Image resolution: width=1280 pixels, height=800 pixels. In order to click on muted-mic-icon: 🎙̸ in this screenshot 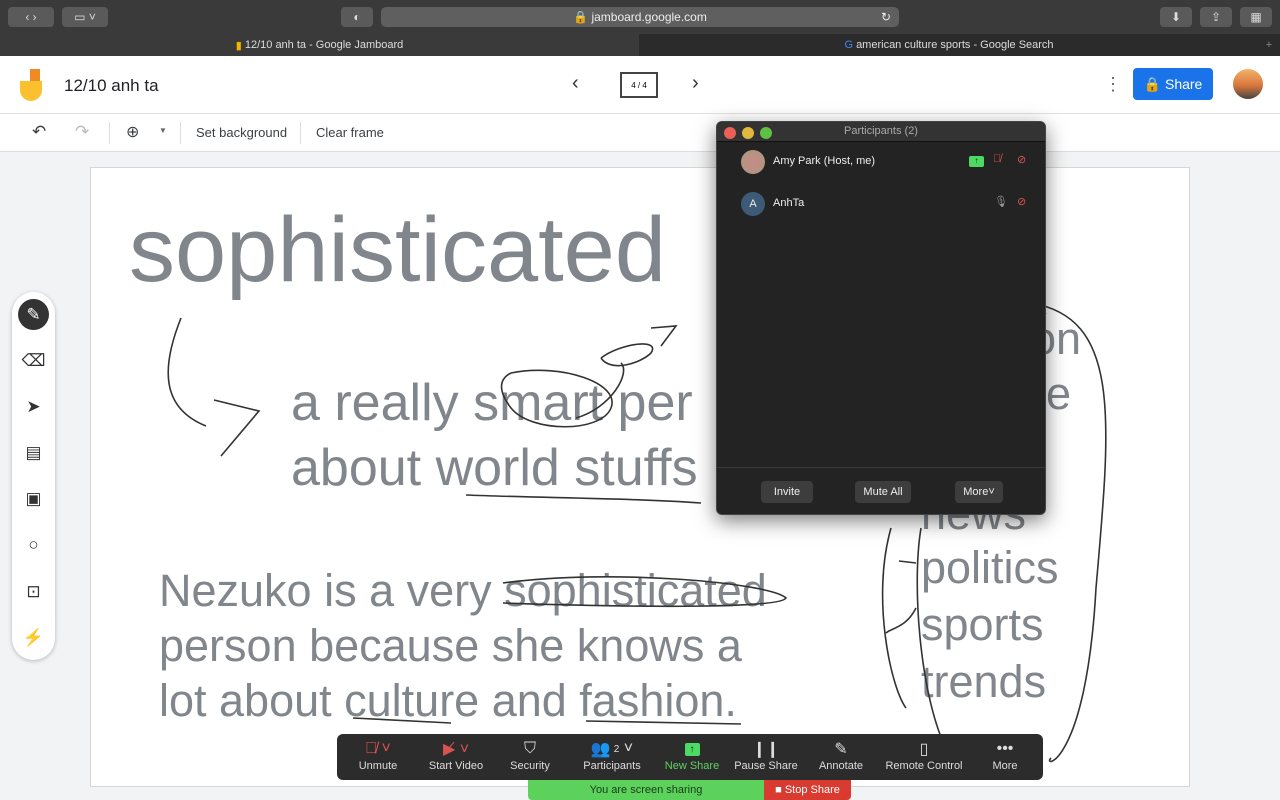, I will do `click(997, 159)`.